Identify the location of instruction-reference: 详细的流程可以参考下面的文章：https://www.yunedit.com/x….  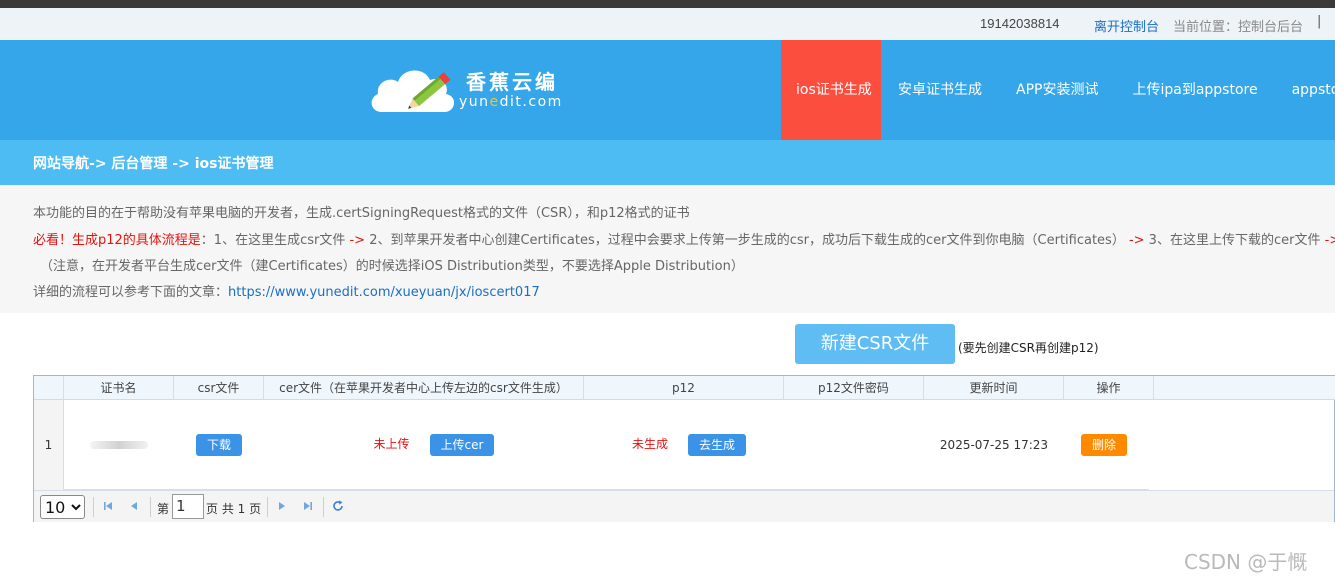
(286, 292).